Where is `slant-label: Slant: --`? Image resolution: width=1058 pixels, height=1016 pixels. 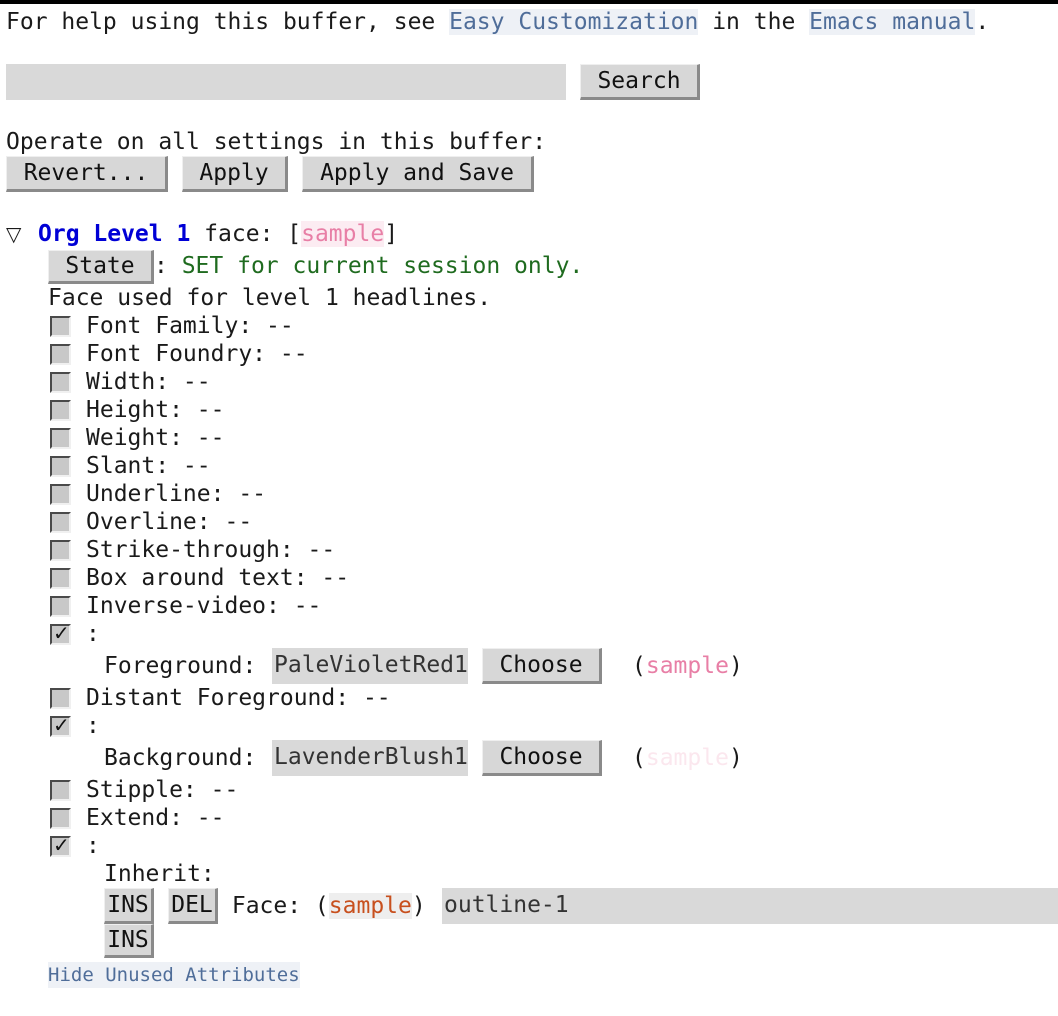 slant-label: Slant: -- is located at coordinates (148, 466).